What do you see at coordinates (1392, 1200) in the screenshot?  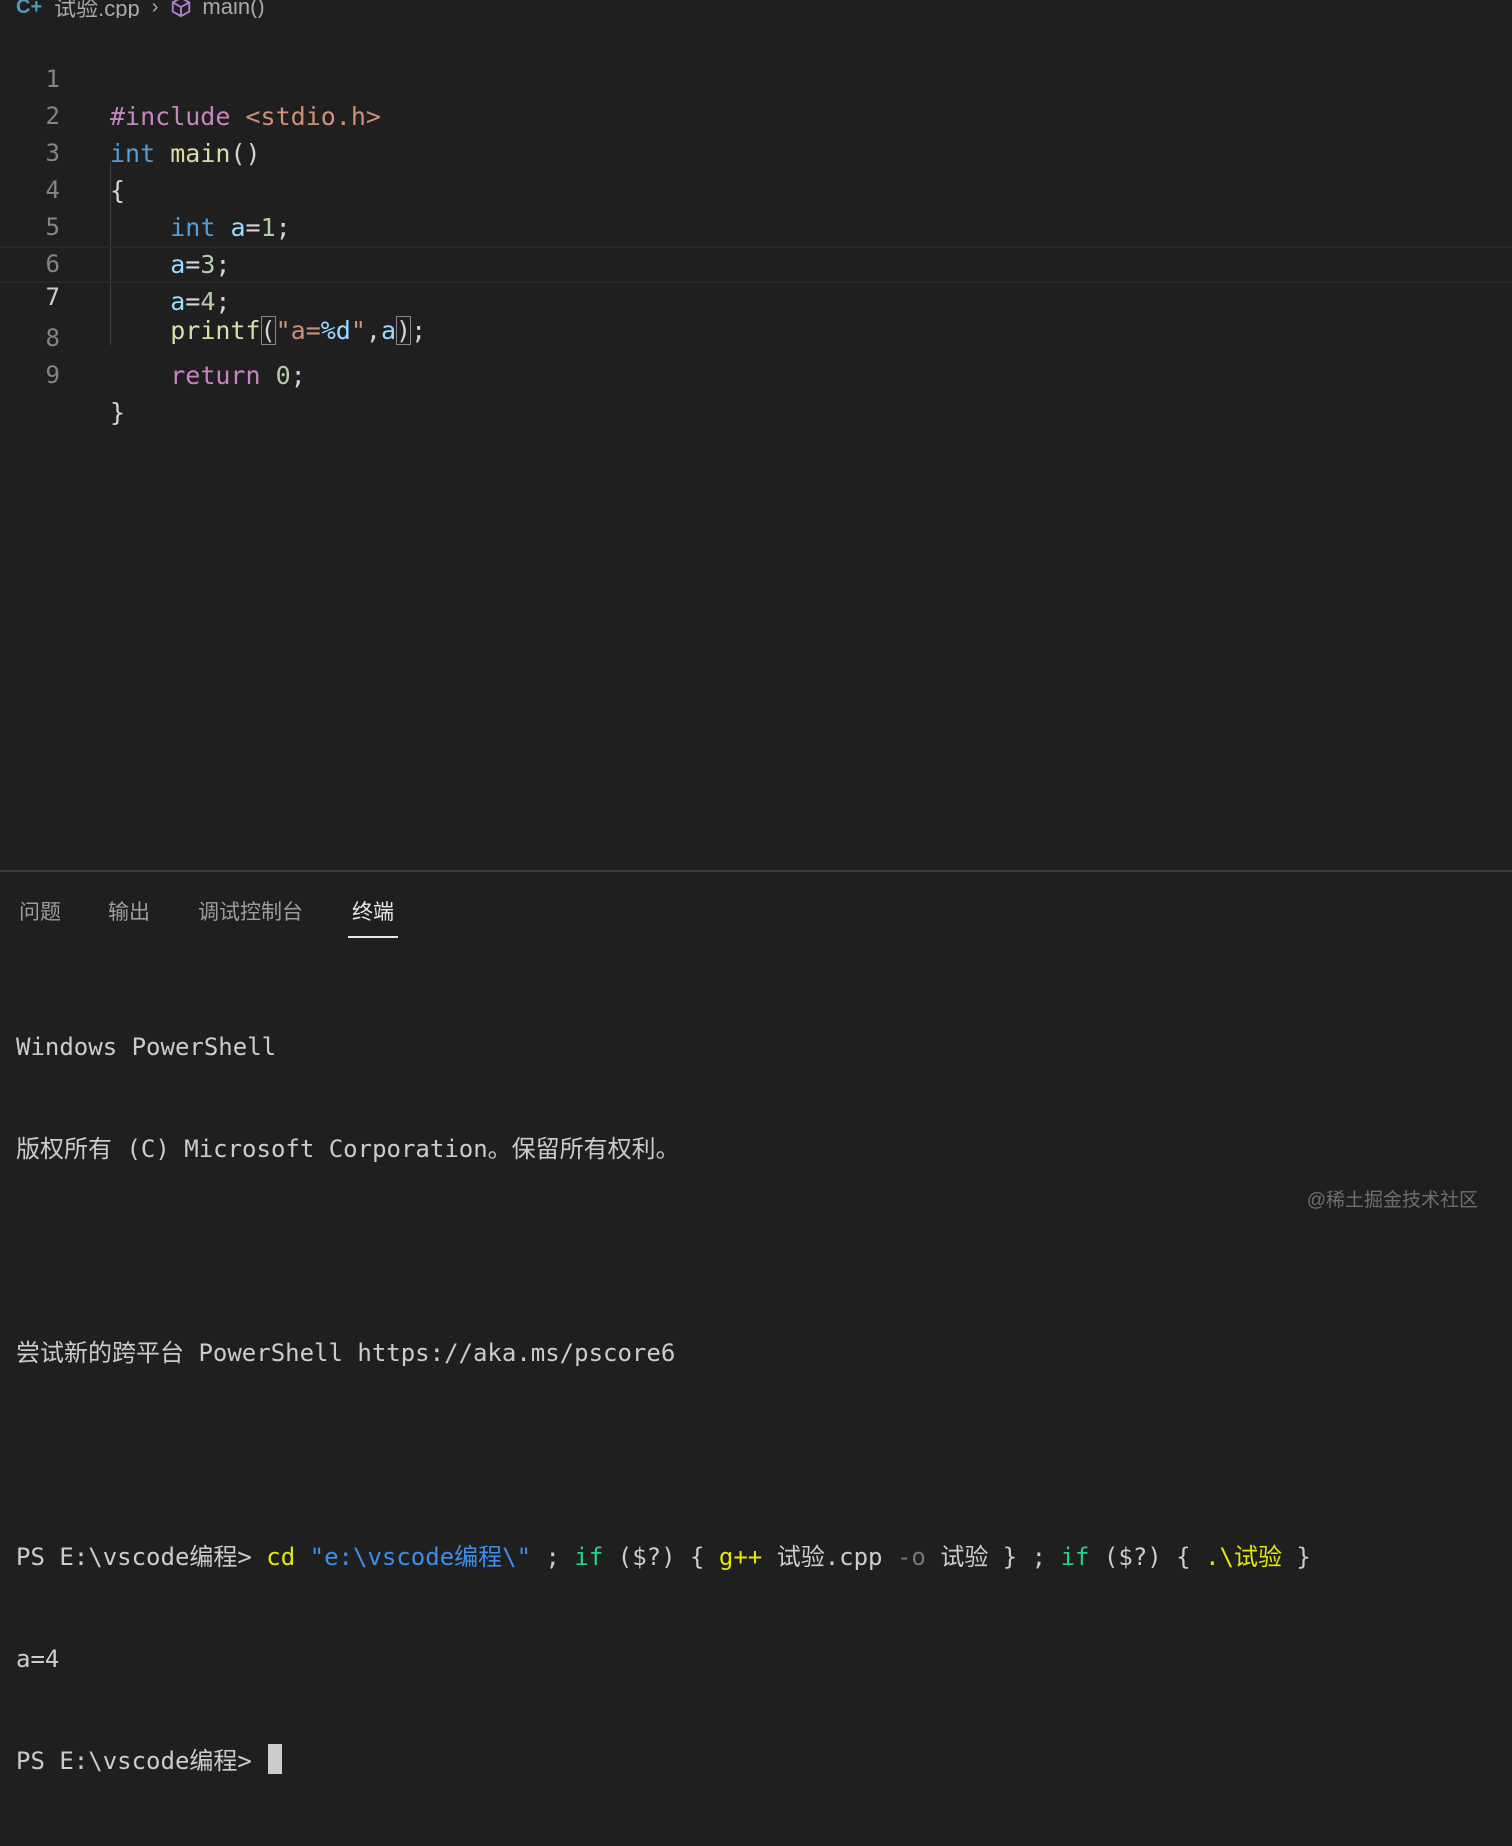 I see `watermark: @稀土掘金技术社区` at bounding box center [1392, 1200].